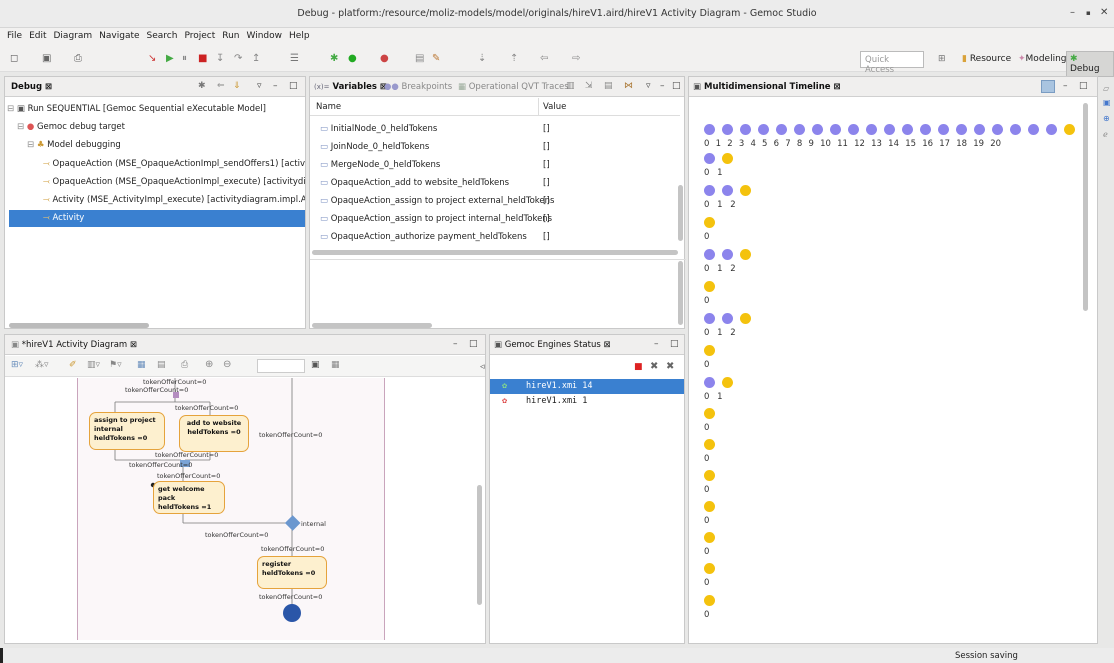 The width and height of the screenshot is (1114, 663). Describe the element at coordinates (1088, 13) in the screenshot. I see `maximize-button: ▪` at that location.